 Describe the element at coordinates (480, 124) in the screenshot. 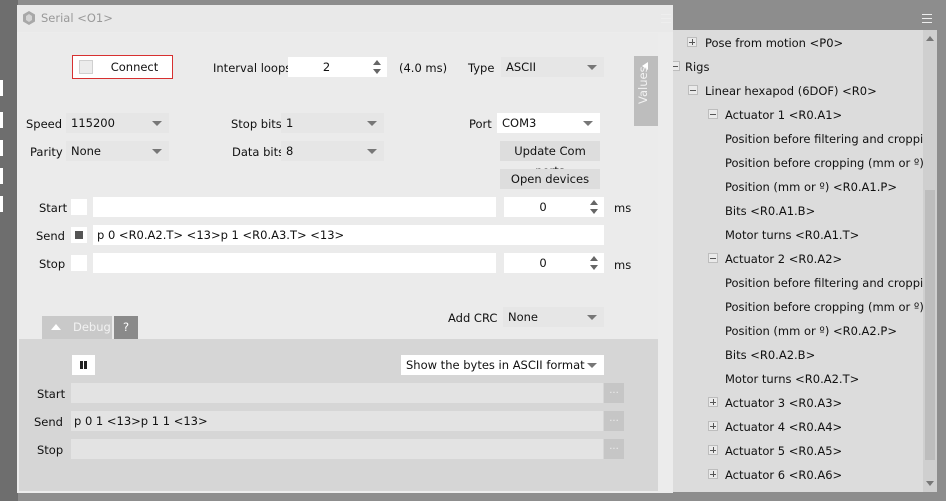

I see `port-label: Port` at that location.